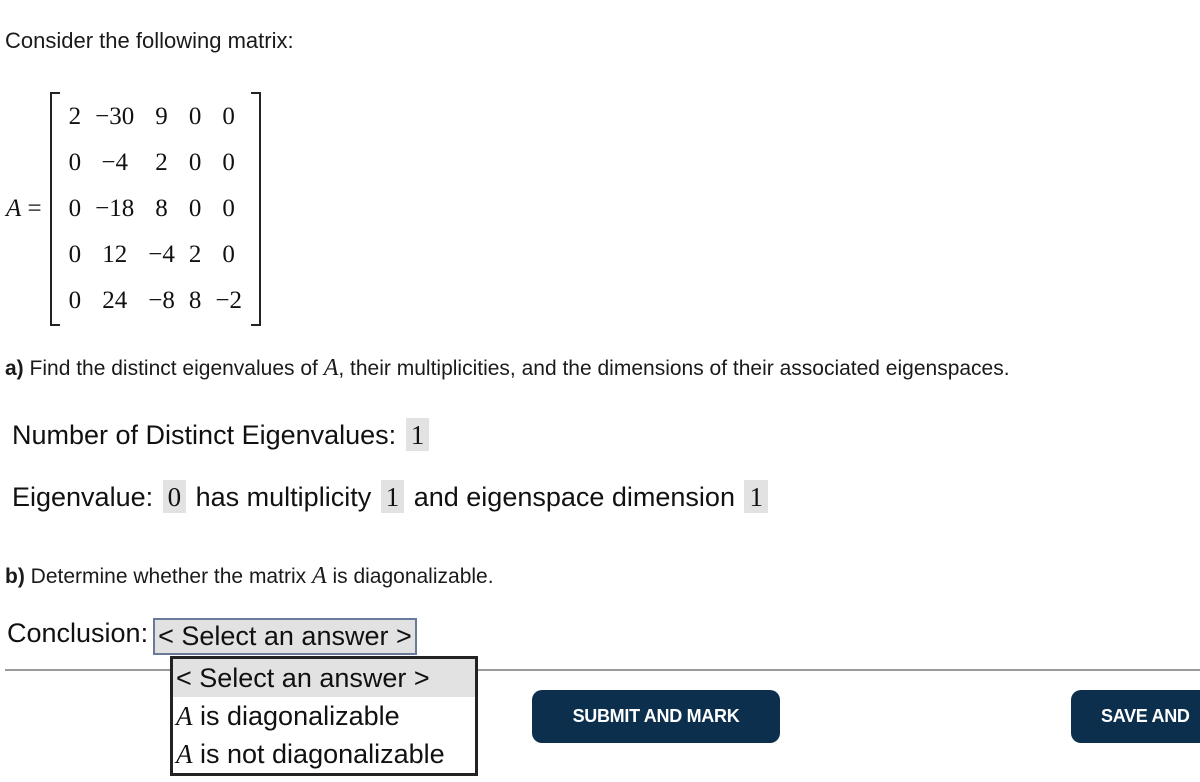  I want to click on conclusion-row: Conclusion: < Select an answer >, so click(212, 636).